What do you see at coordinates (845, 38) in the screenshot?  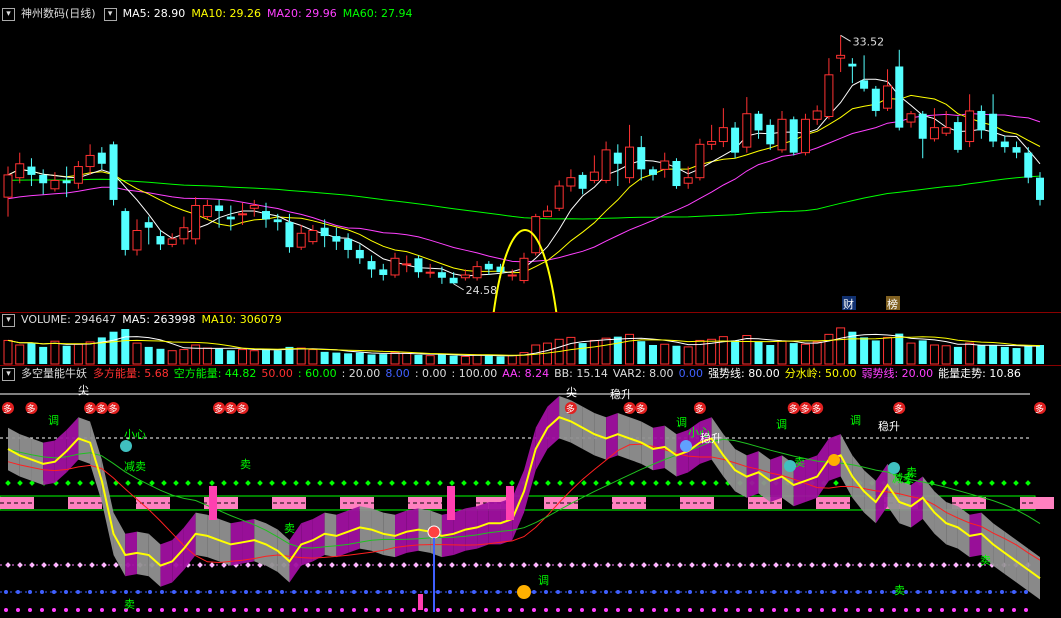 I see `high-pointer` at bounding box center [845, 38].